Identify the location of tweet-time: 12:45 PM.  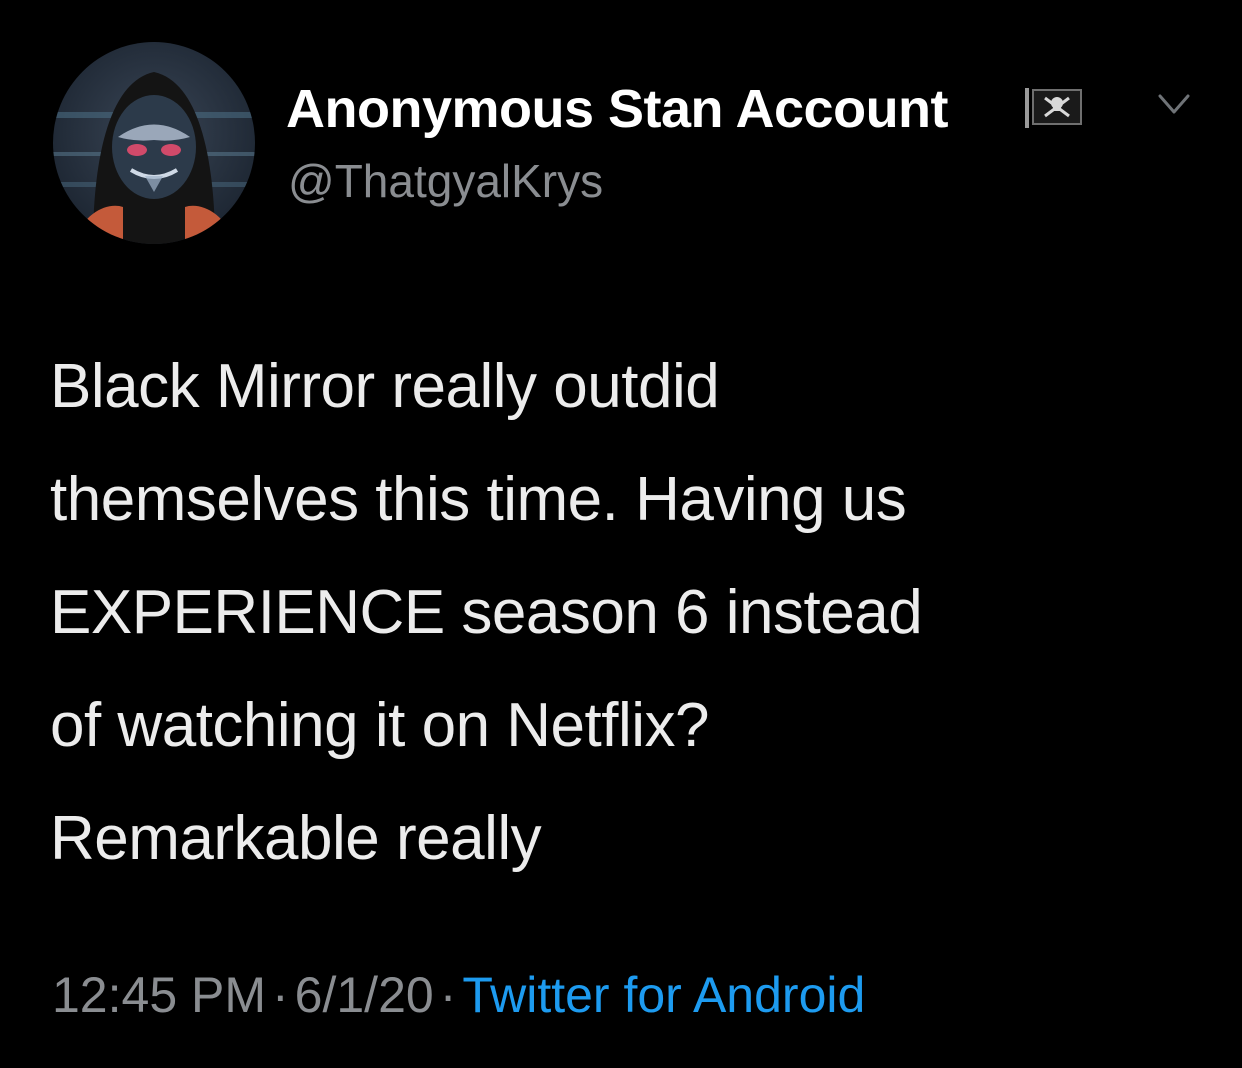
(159, 995).